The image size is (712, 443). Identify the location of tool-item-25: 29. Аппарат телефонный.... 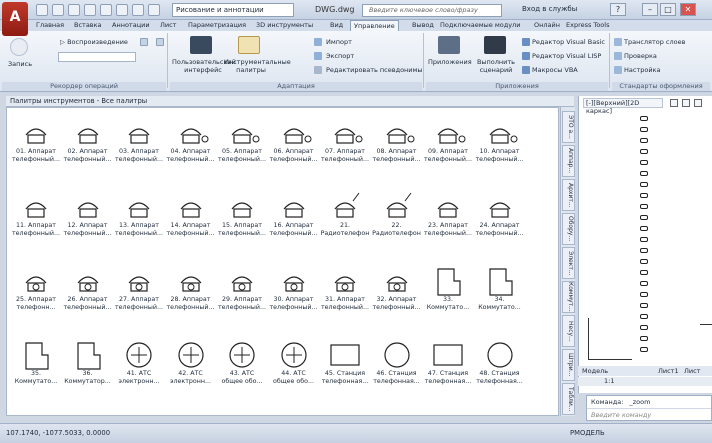
(242, 290).